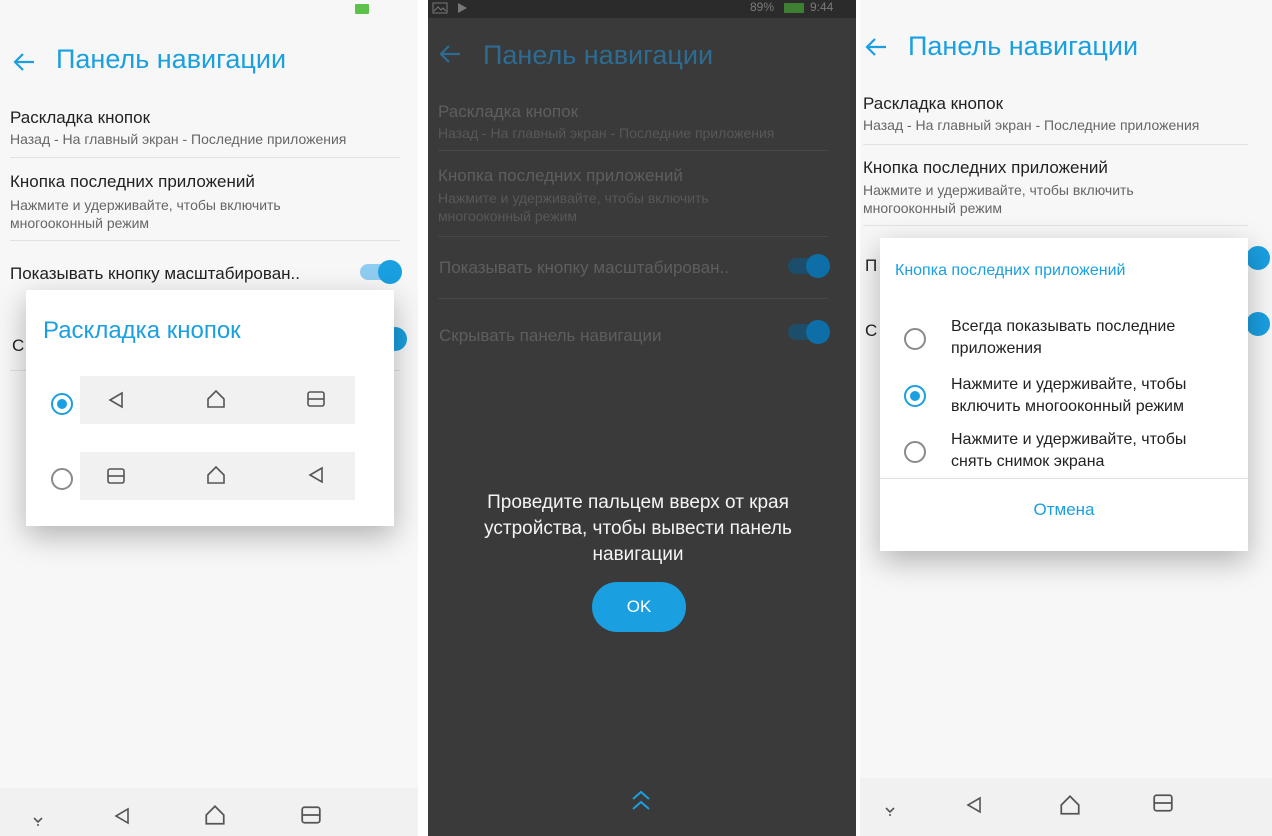 The width and height of the screenshot is (1272, 836). What do you see at coordinates (1091, 338) in the screenshot?
I see `option-always-show-label: Всегда показывать последние приложения` at bounding box center [1091, 338].